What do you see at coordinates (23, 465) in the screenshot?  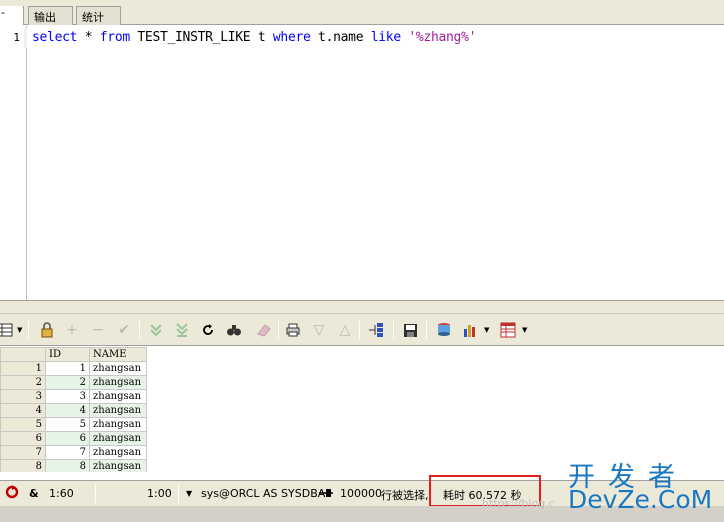 I see `row-number: 8` at bounding box center [23, 465].